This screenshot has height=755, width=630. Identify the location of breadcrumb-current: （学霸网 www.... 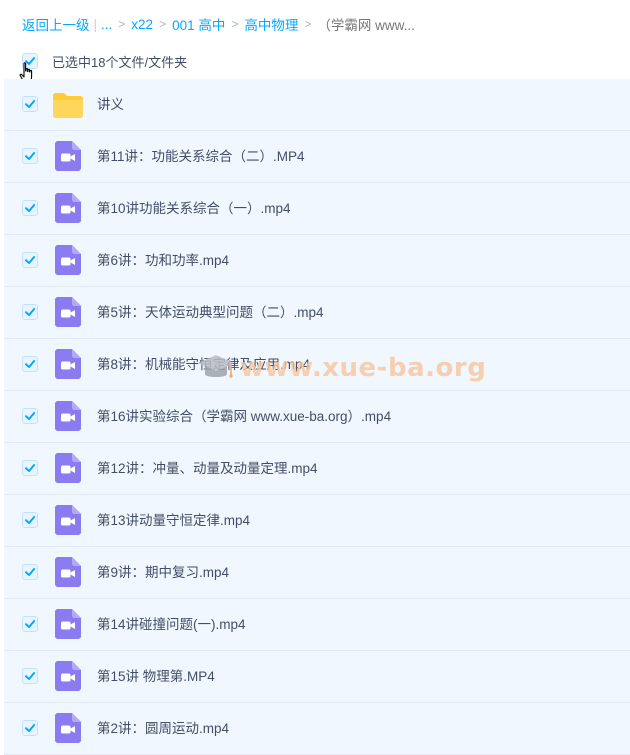
(366, 25).